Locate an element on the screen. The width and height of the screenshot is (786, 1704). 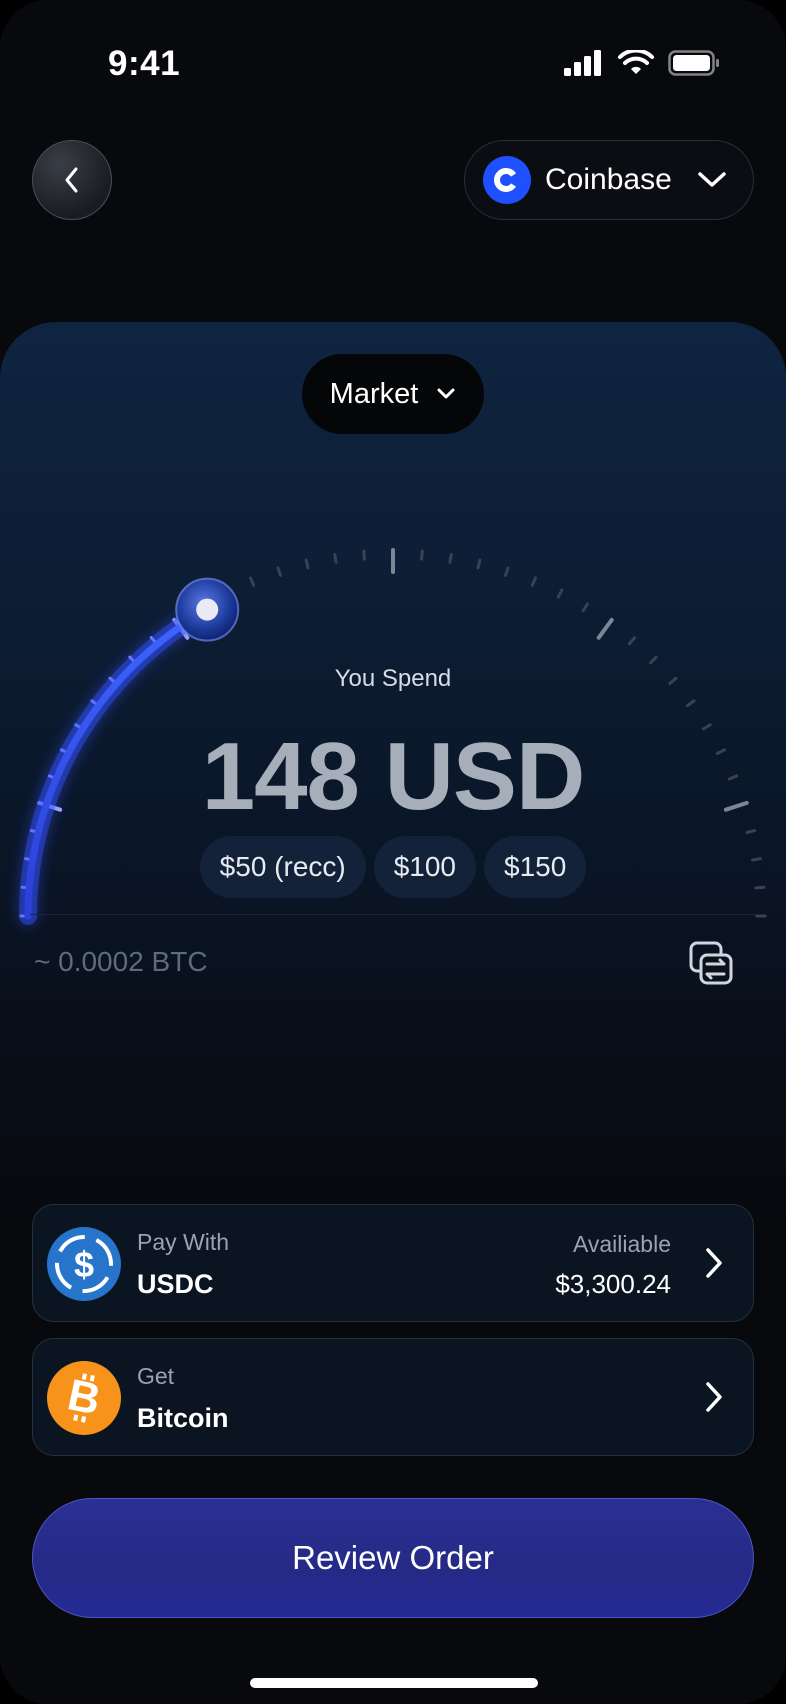
exchange-name: Coinbase is located at coordinates (608, 179).